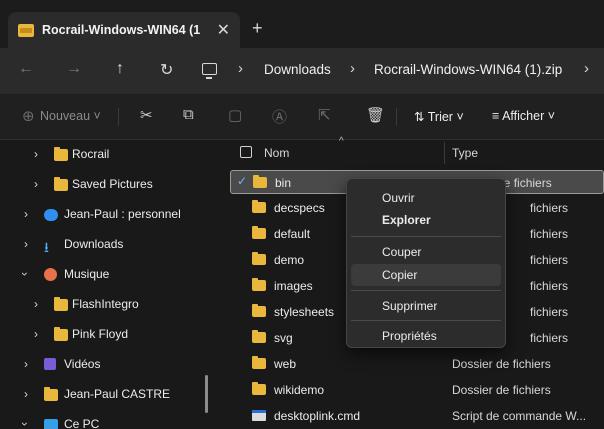  Describe the element at coordinates (188, 114) in the screenshot. I see `copy-icon: ⧉` at that location.